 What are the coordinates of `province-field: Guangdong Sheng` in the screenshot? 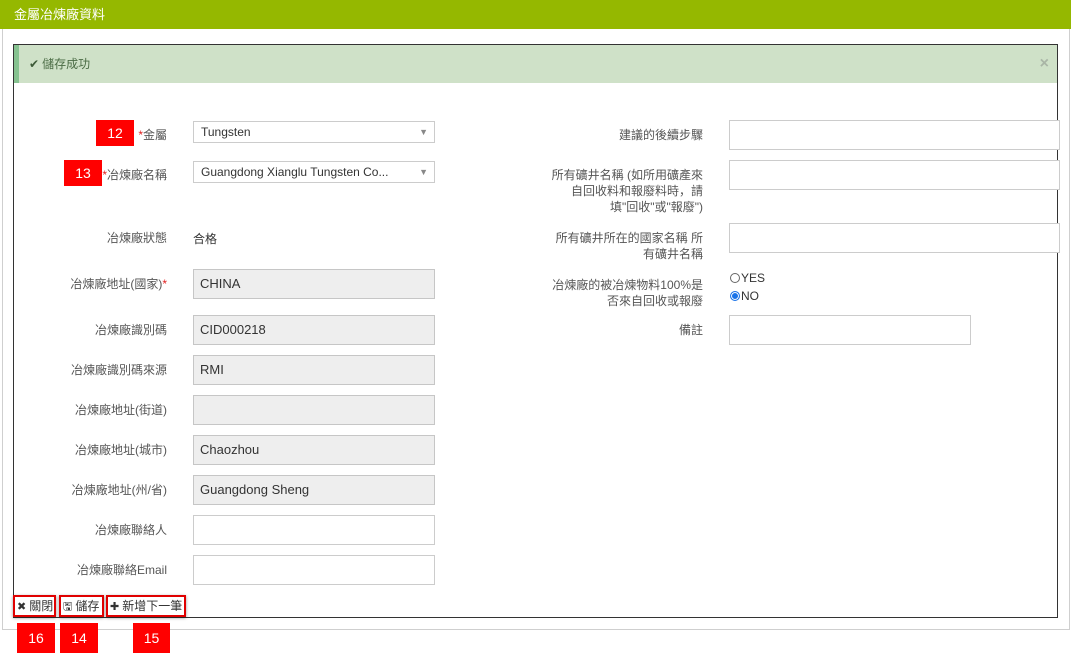 It's located at (314, 490).